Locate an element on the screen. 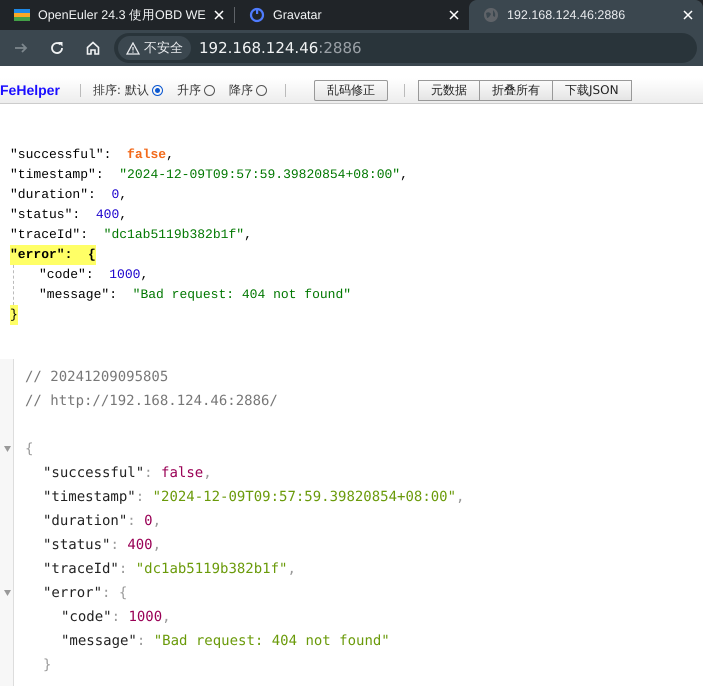 The height and width of the screenshot is (686, 703). stripes-icon is located at coordinates (22, 15).